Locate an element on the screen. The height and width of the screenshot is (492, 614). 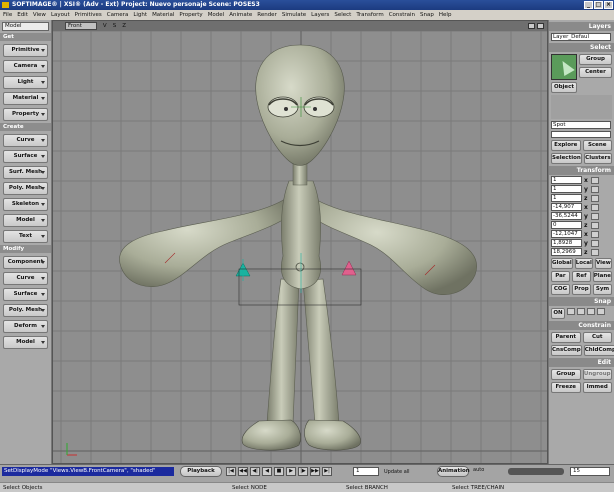
animation-button: Animation is located at coordinates (453, 471).